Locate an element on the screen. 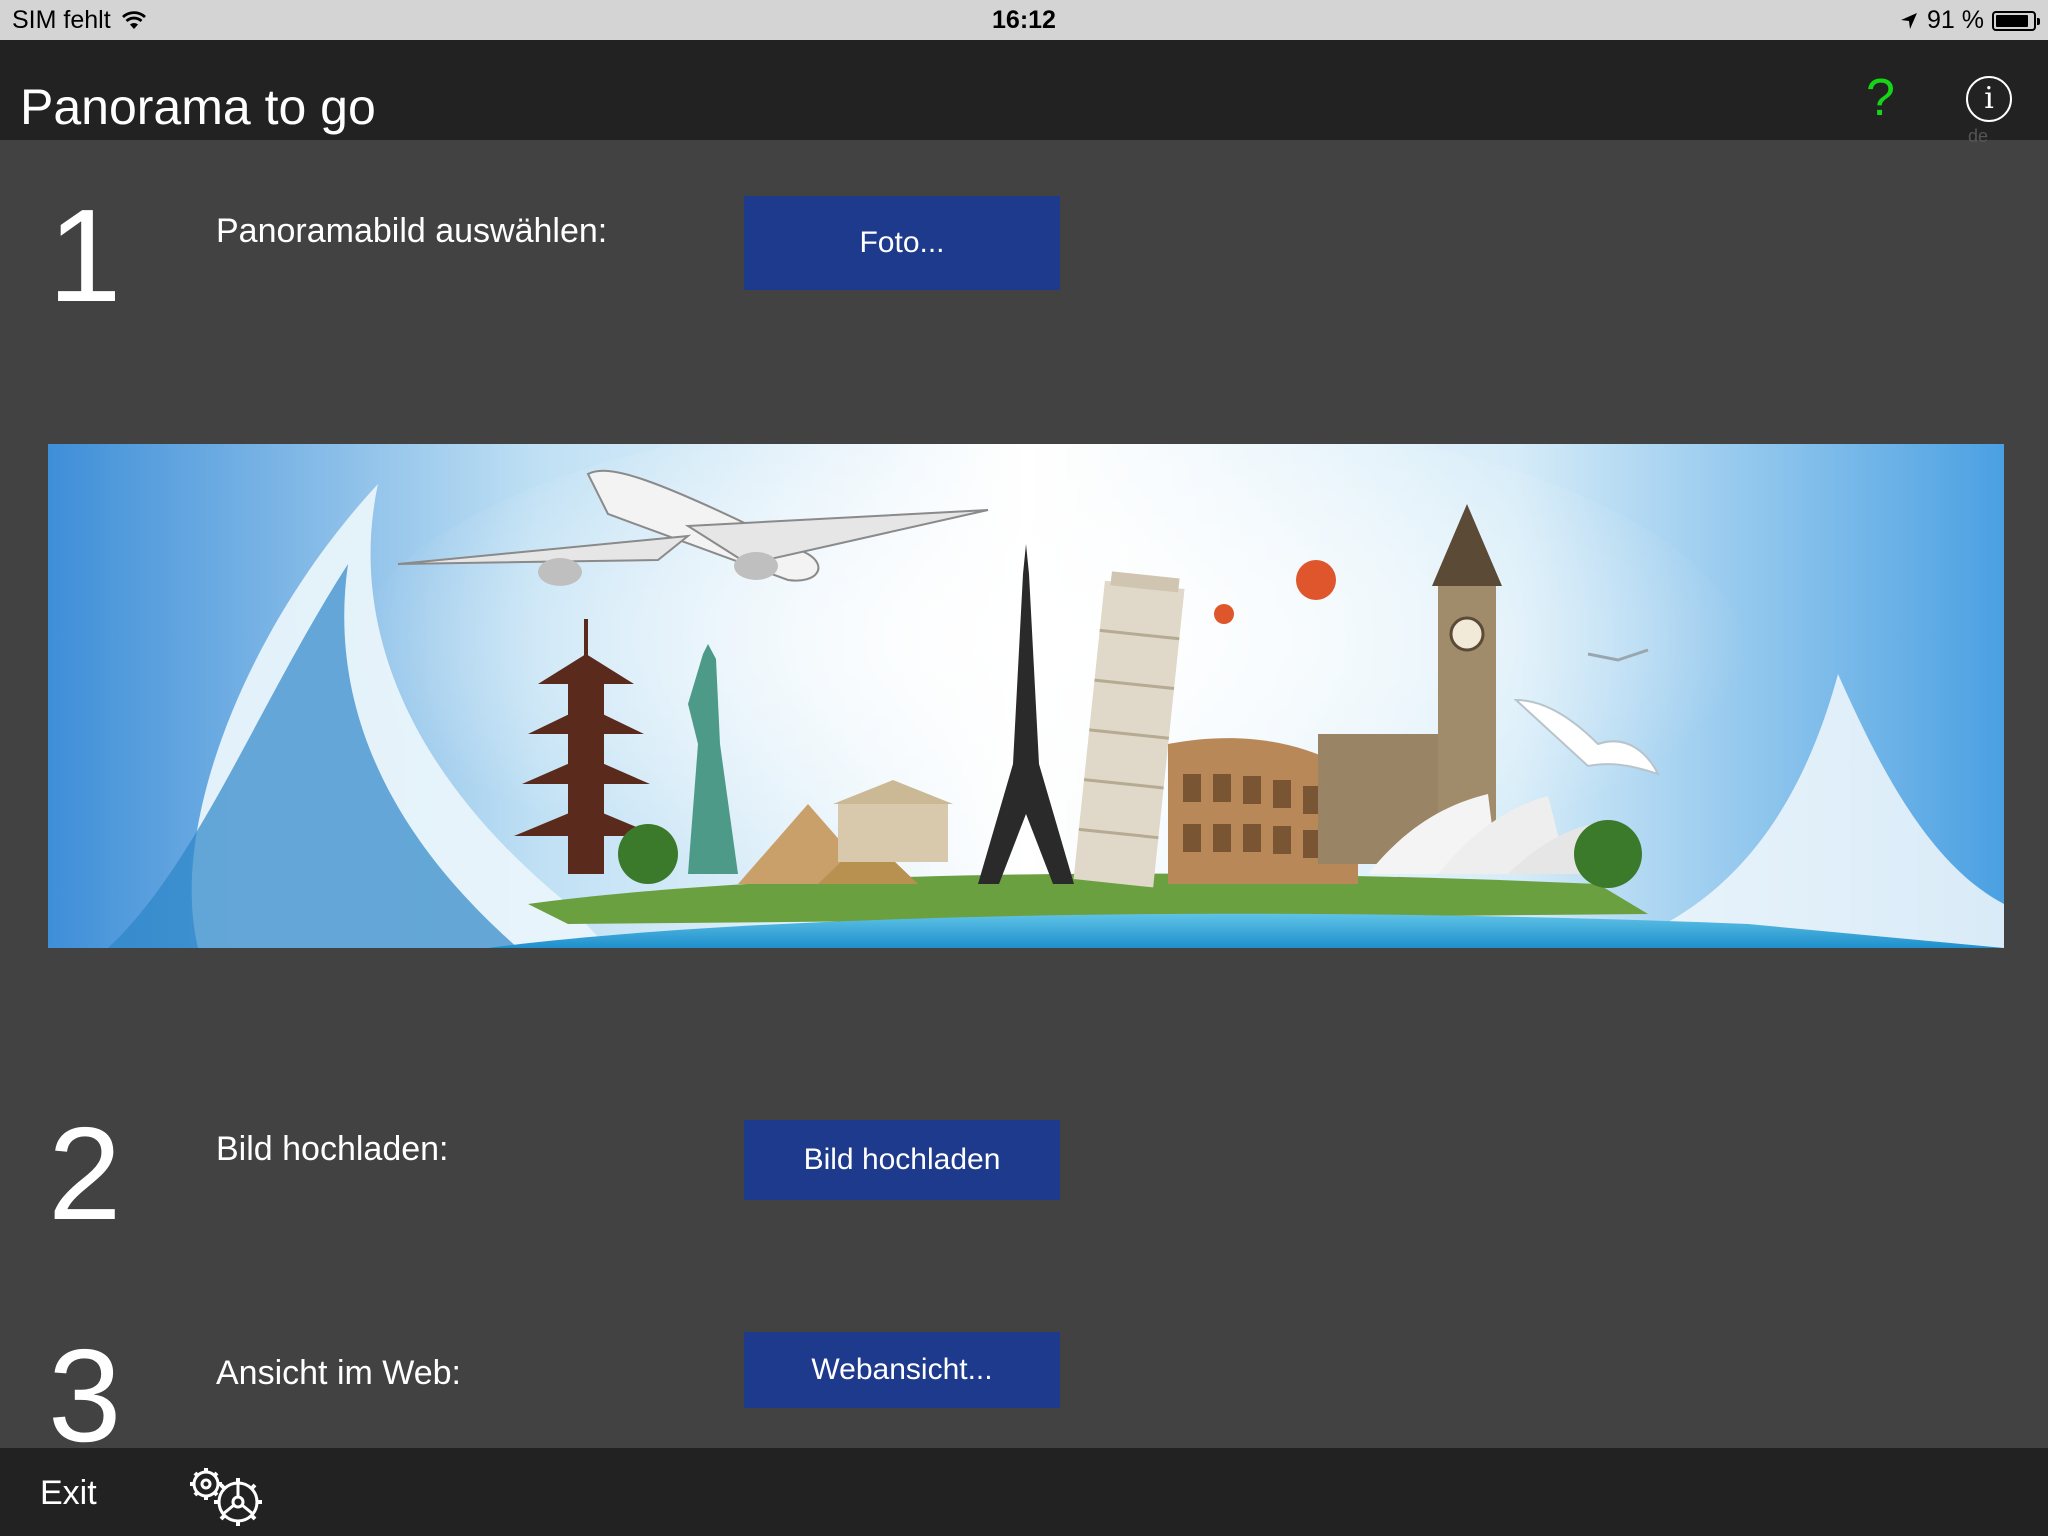 The width and height of the screenshot is (2048, 1536). step-1-number: 1 is located at coordinates (85, 255).